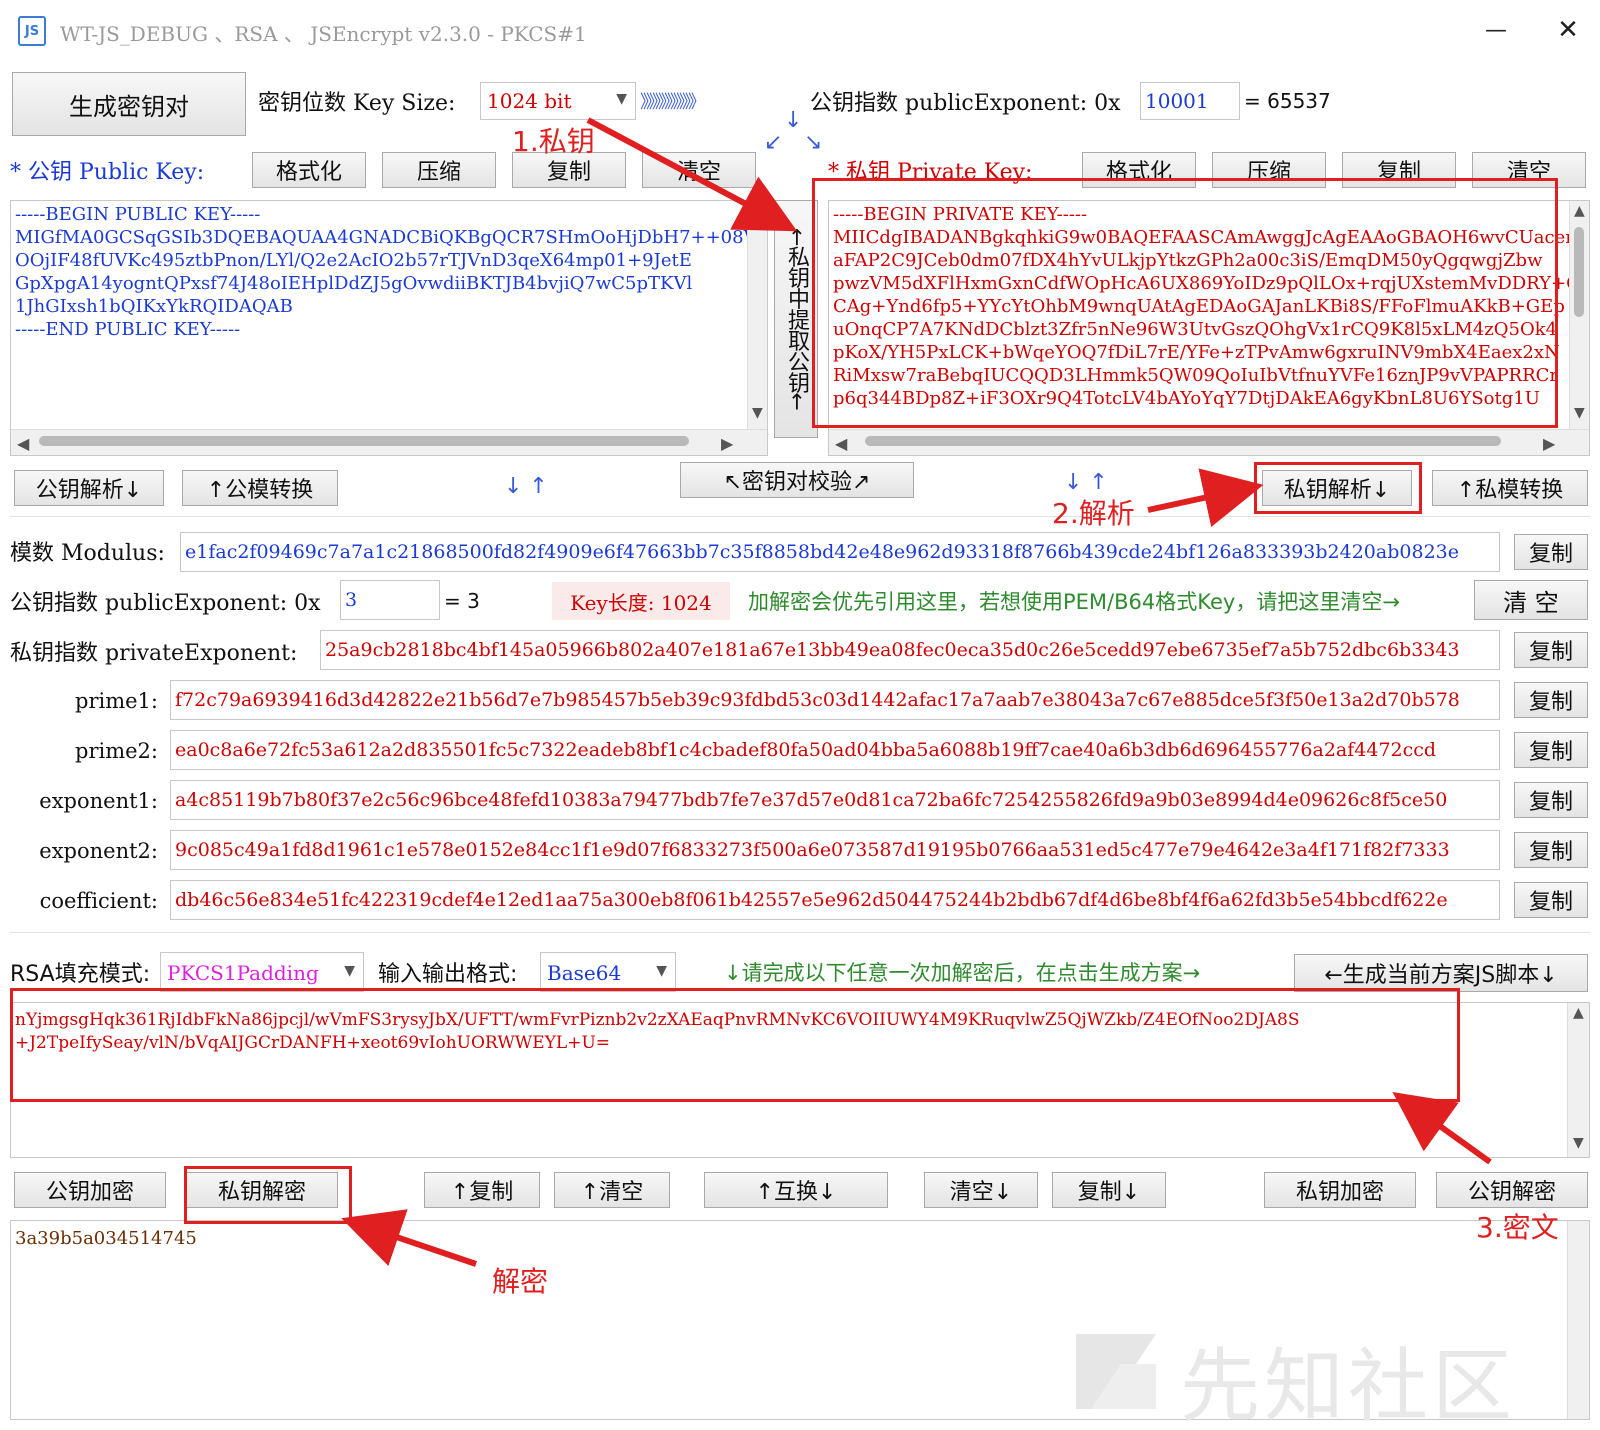 Image resolution: width=1600 pixels, height=1430 pixels. What do you see at coordinates (409, 1238) in the screenshot?
I see `arrow-to-decrypt-button` at bounding box center [409, 1238].